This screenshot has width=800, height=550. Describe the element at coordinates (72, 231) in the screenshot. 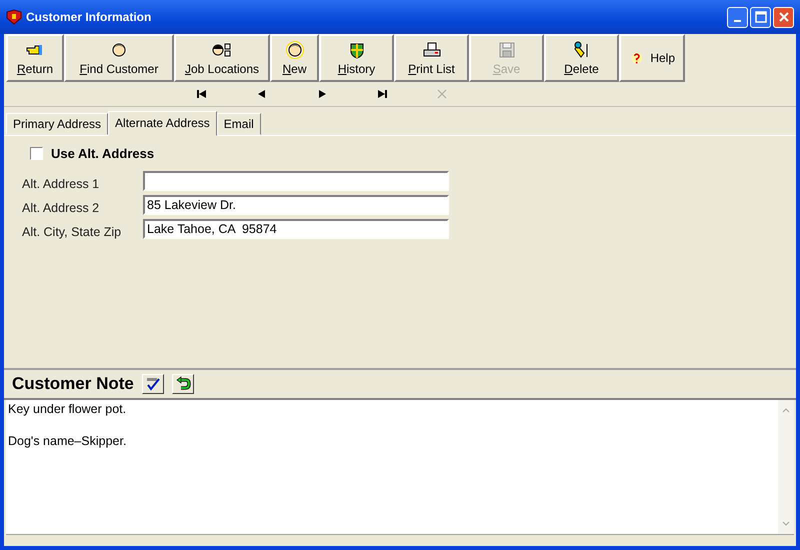

I see `field-label: Alt. City, State Zip` at that location.